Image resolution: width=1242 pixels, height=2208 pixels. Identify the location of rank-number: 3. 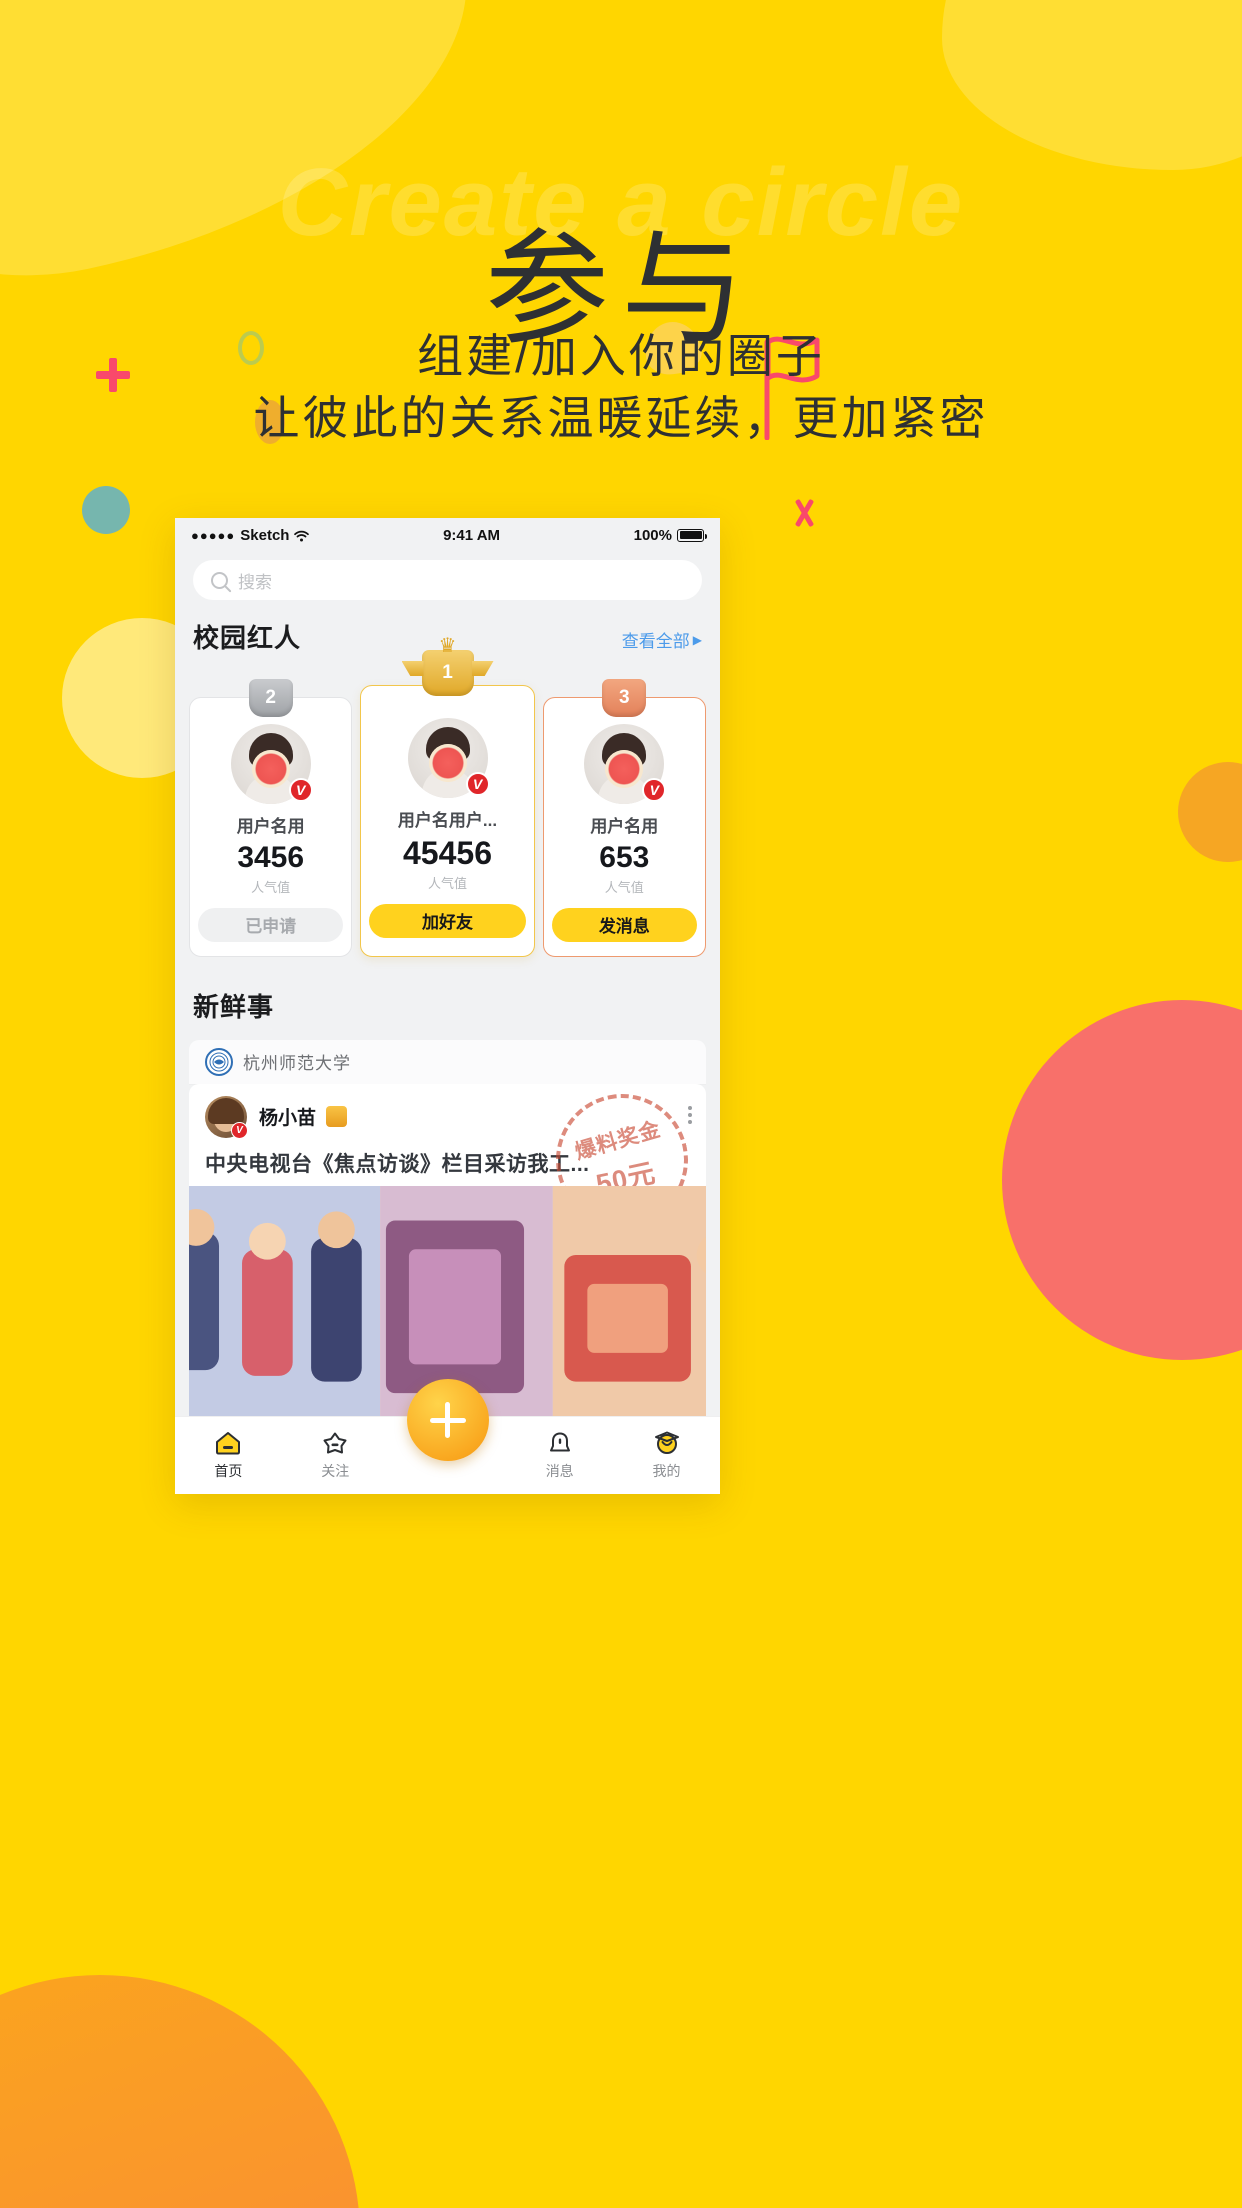
(624, 698).